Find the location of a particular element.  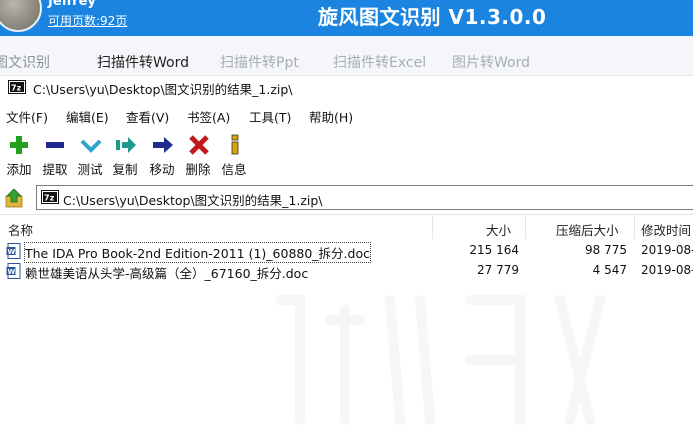

file-packed-size: 98 775 is located at coordinates (606, 250).